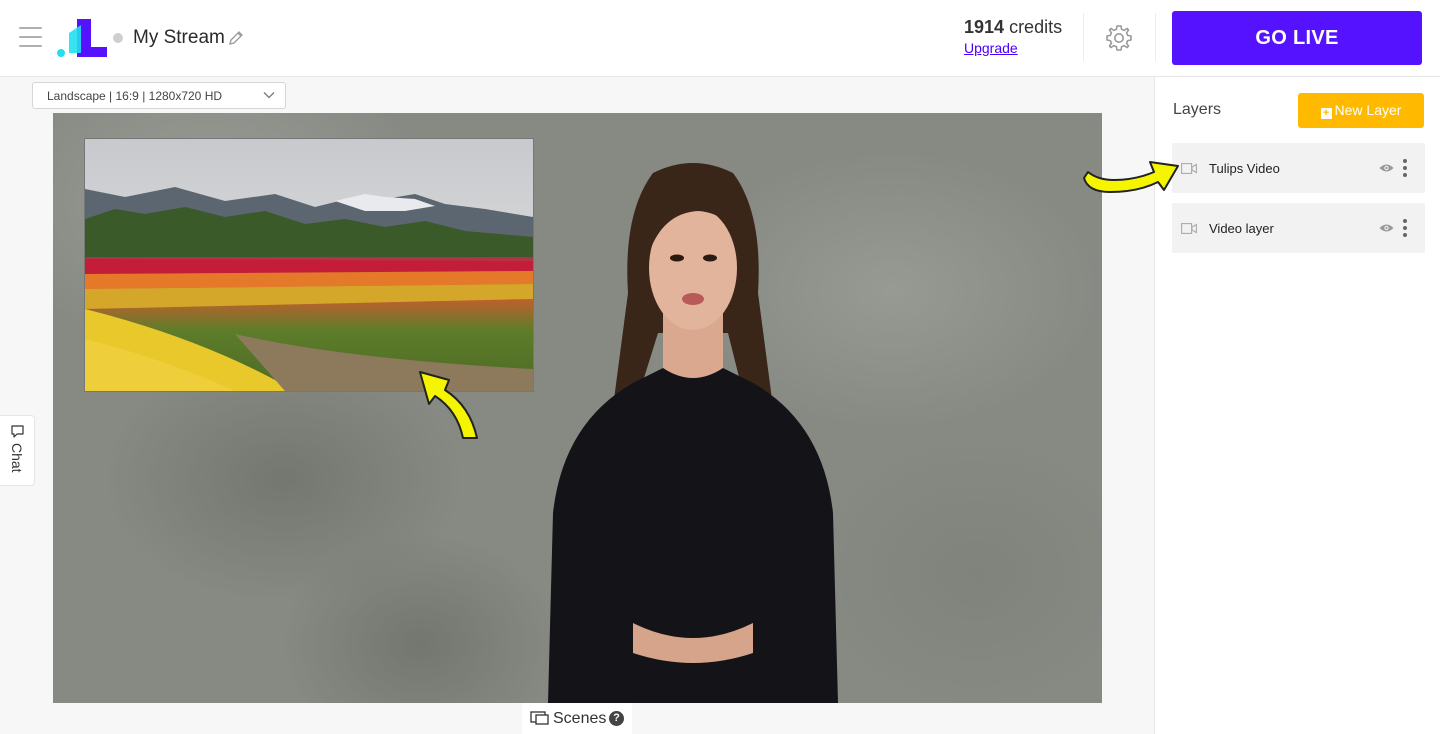  Describe the element at coordinates (539, 718) in the screenshot. I see `scenes-icon` at that location.